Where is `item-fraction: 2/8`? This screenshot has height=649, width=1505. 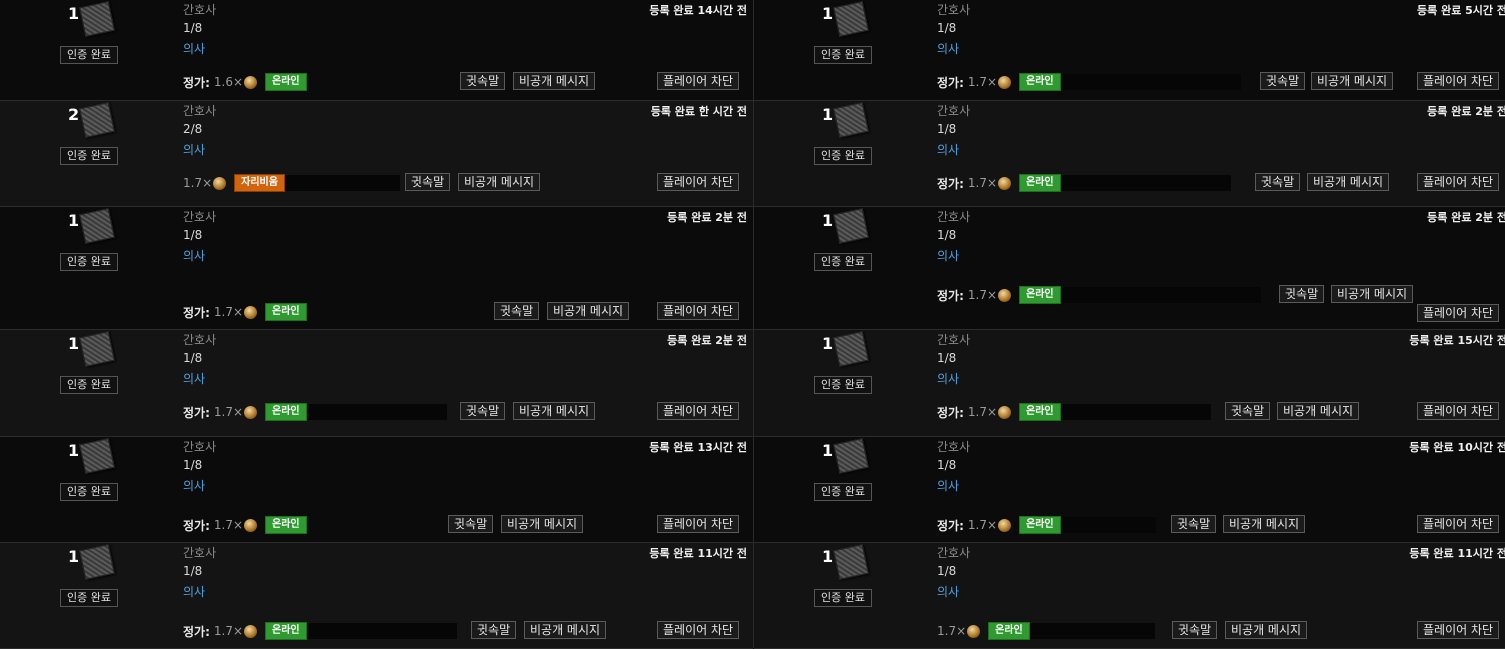 item-fraction: 2/8 is located at coordinates (193, 129).